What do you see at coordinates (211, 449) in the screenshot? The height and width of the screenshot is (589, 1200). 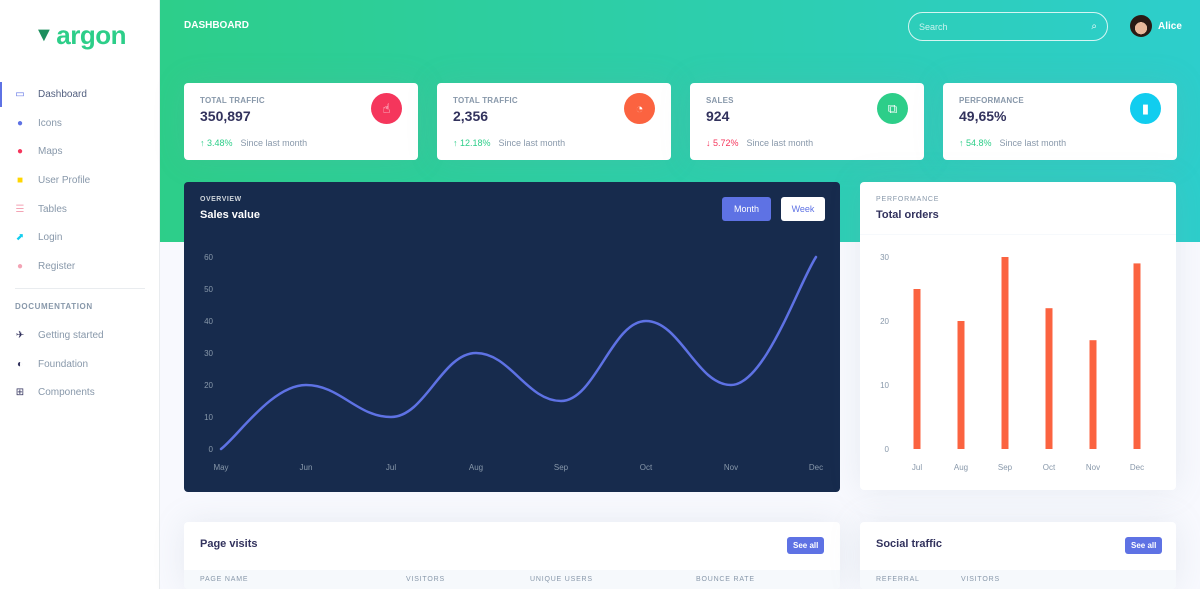 I see `y-tick-label: 0` at bounding box center [211, 449].